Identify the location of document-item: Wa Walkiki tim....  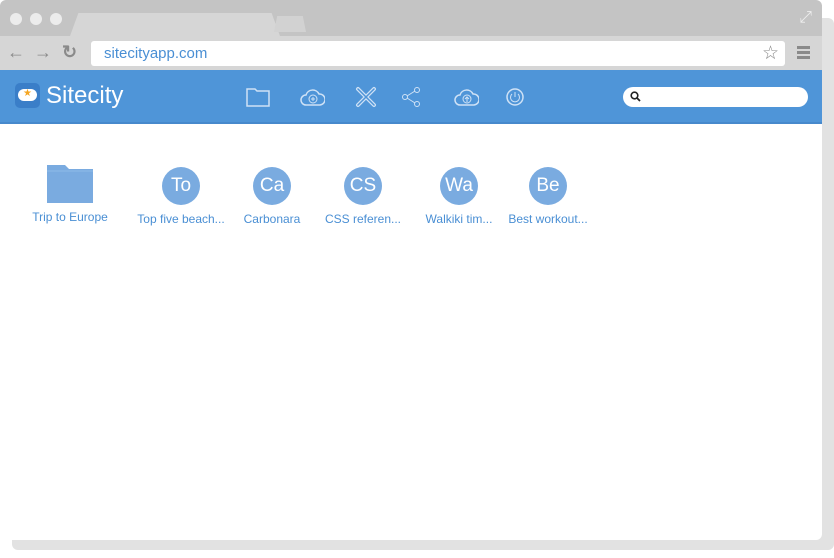
(459, 195).